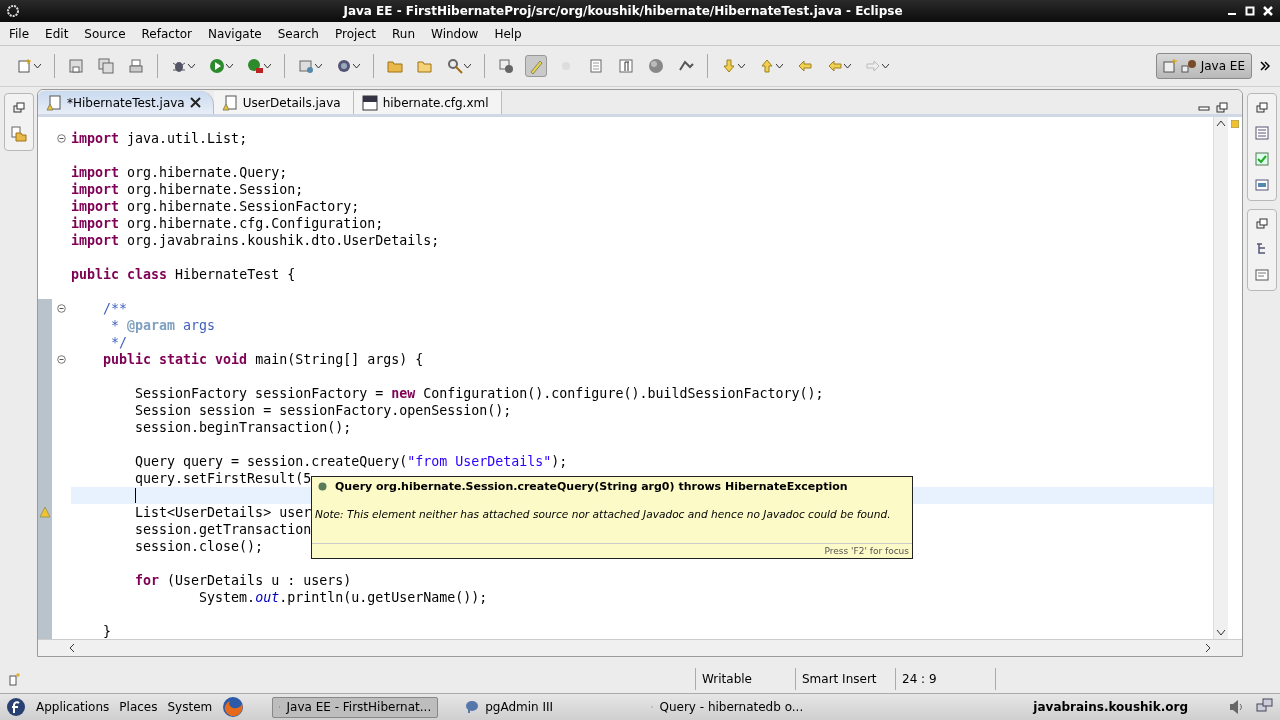 The image size is (1280, 720). Describe the element at coordinates (263, 359) in the screenshot. I see `code-line: public static void main(String[] args) {` at that location.